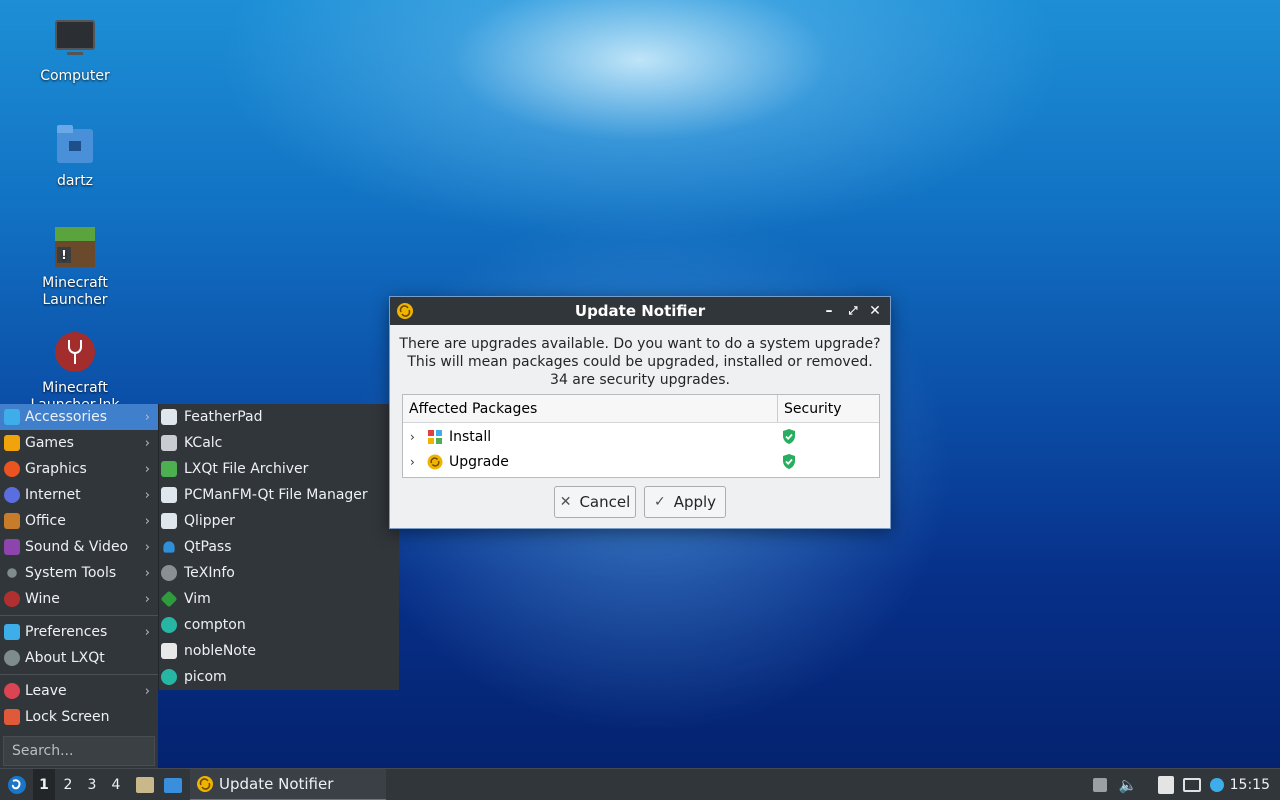 Image resolution: width=1280 pixels, height=800 pixels. What do you see at coordinates (12, 469) in the screenshot?
I see `graphics-icon` at bounding box center [12, 469].